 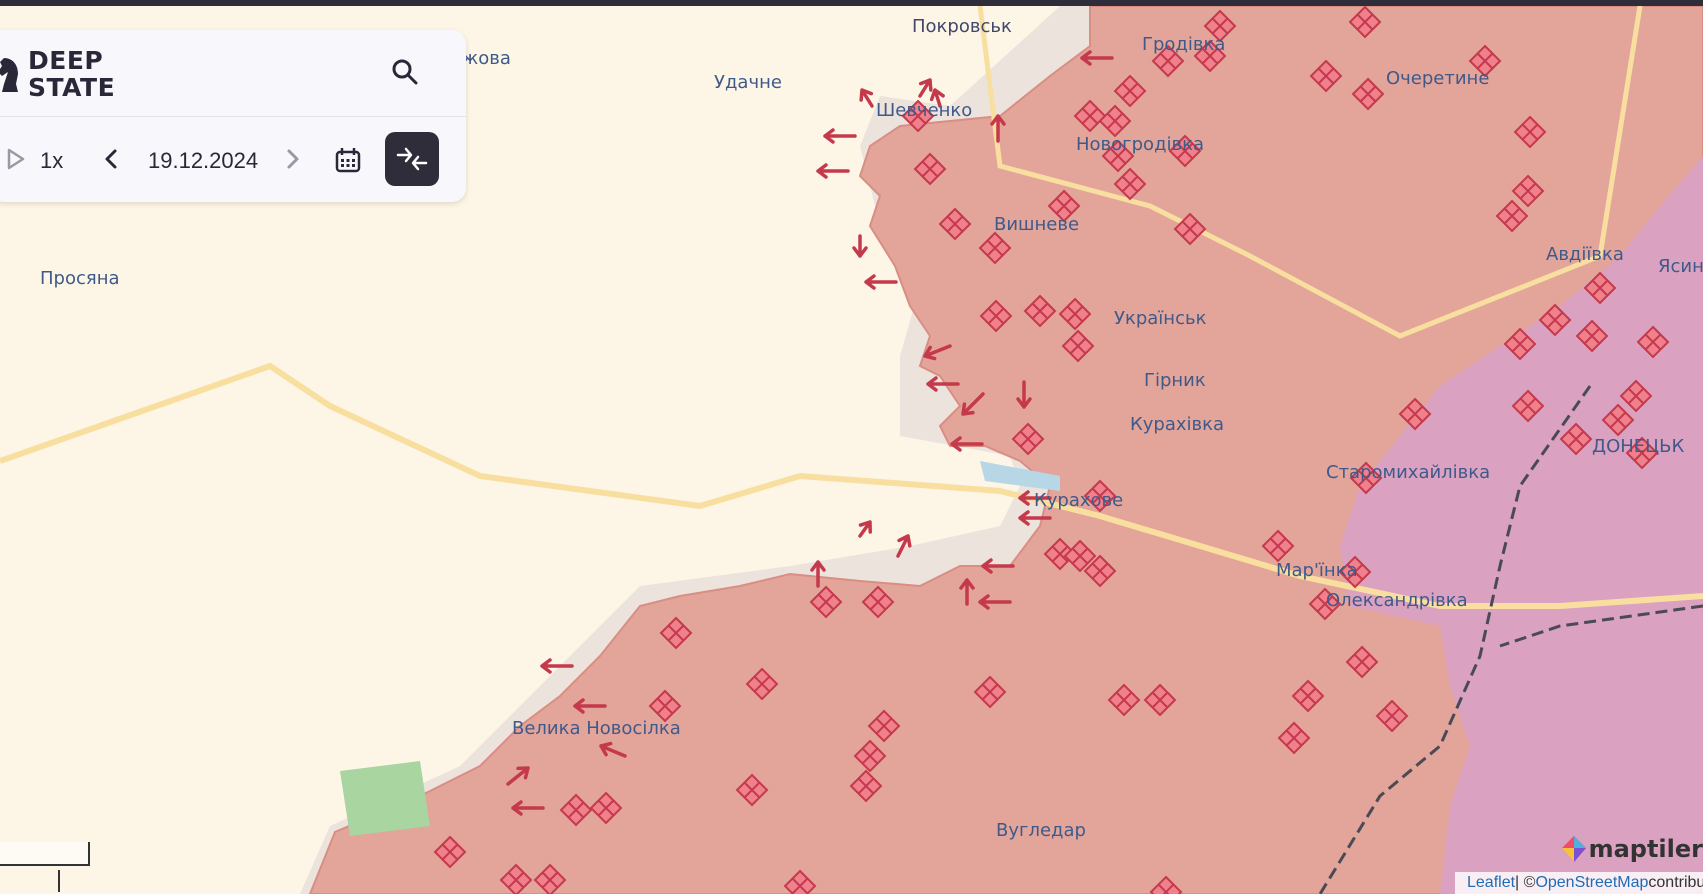 What do you see at coordinates (1036, 224) in the screenshot?
I see `label-vyshneve: Вишневе` at bounding box center [1036, 224].